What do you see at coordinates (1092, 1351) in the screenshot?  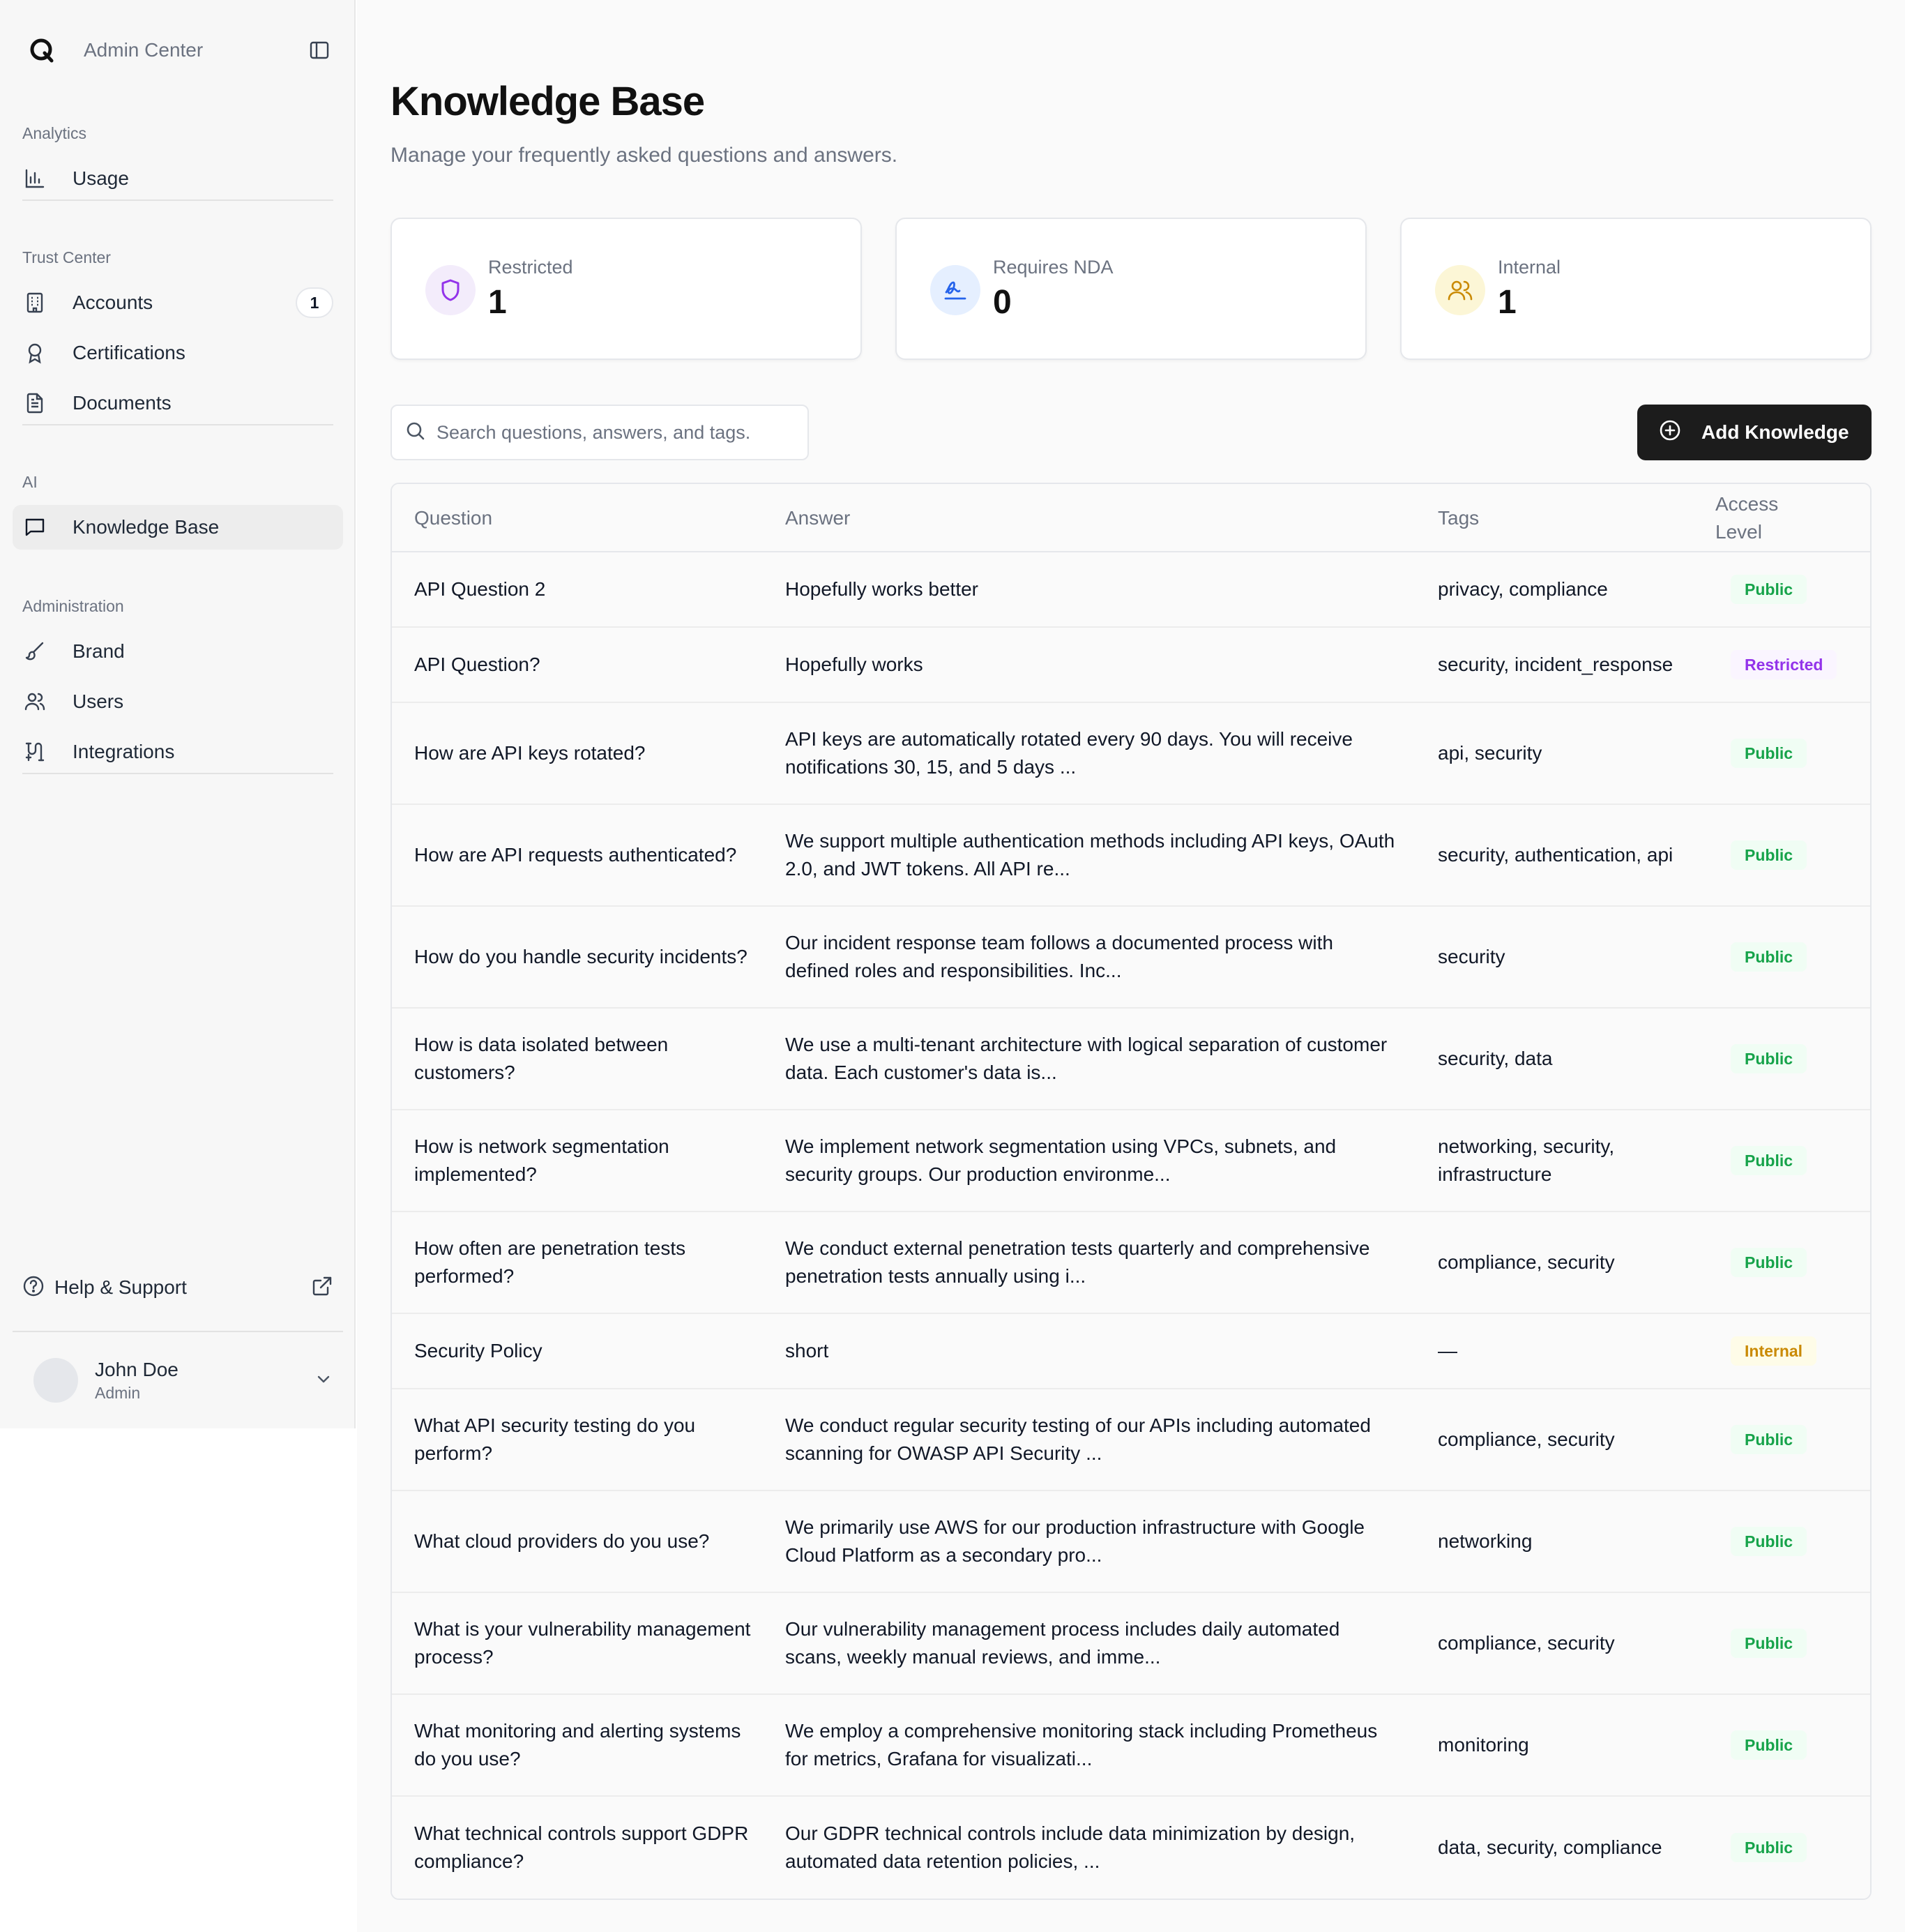 I see `answer-cell: short` at bounding box center [1092, 1351].